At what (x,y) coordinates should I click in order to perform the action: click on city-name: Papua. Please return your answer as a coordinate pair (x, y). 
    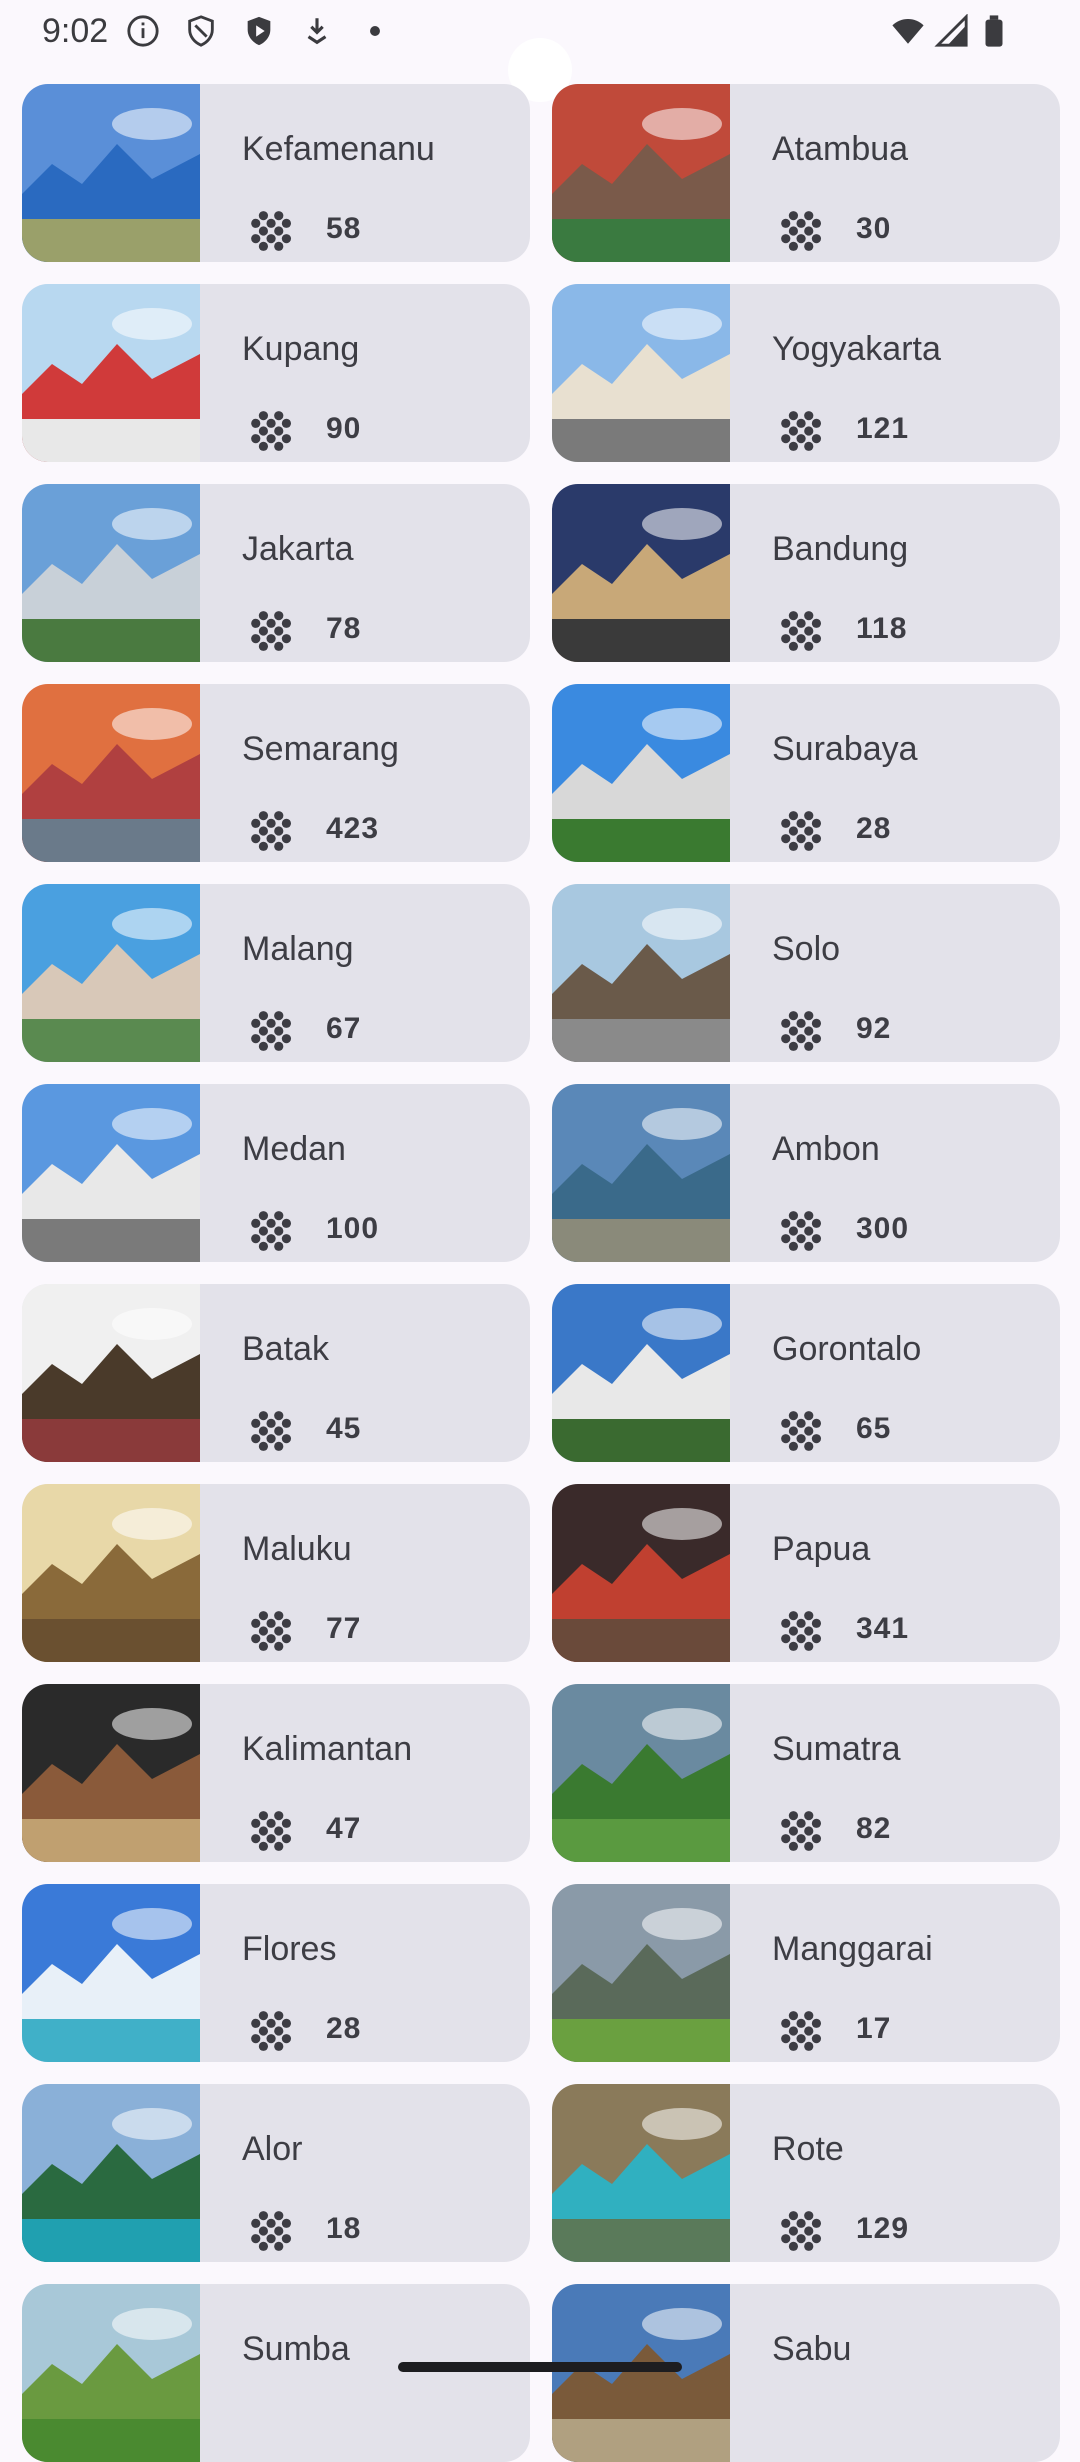
    Looking at the image, I should click on (821, 1549).